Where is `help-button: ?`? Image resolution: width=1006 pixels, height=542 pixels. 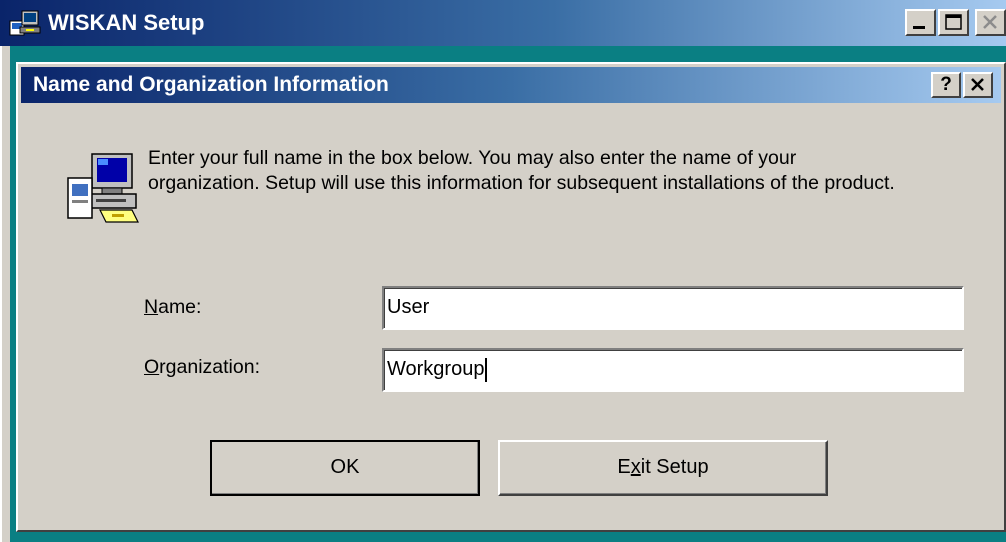
help-button: ? is located at coordinates (946, 85).